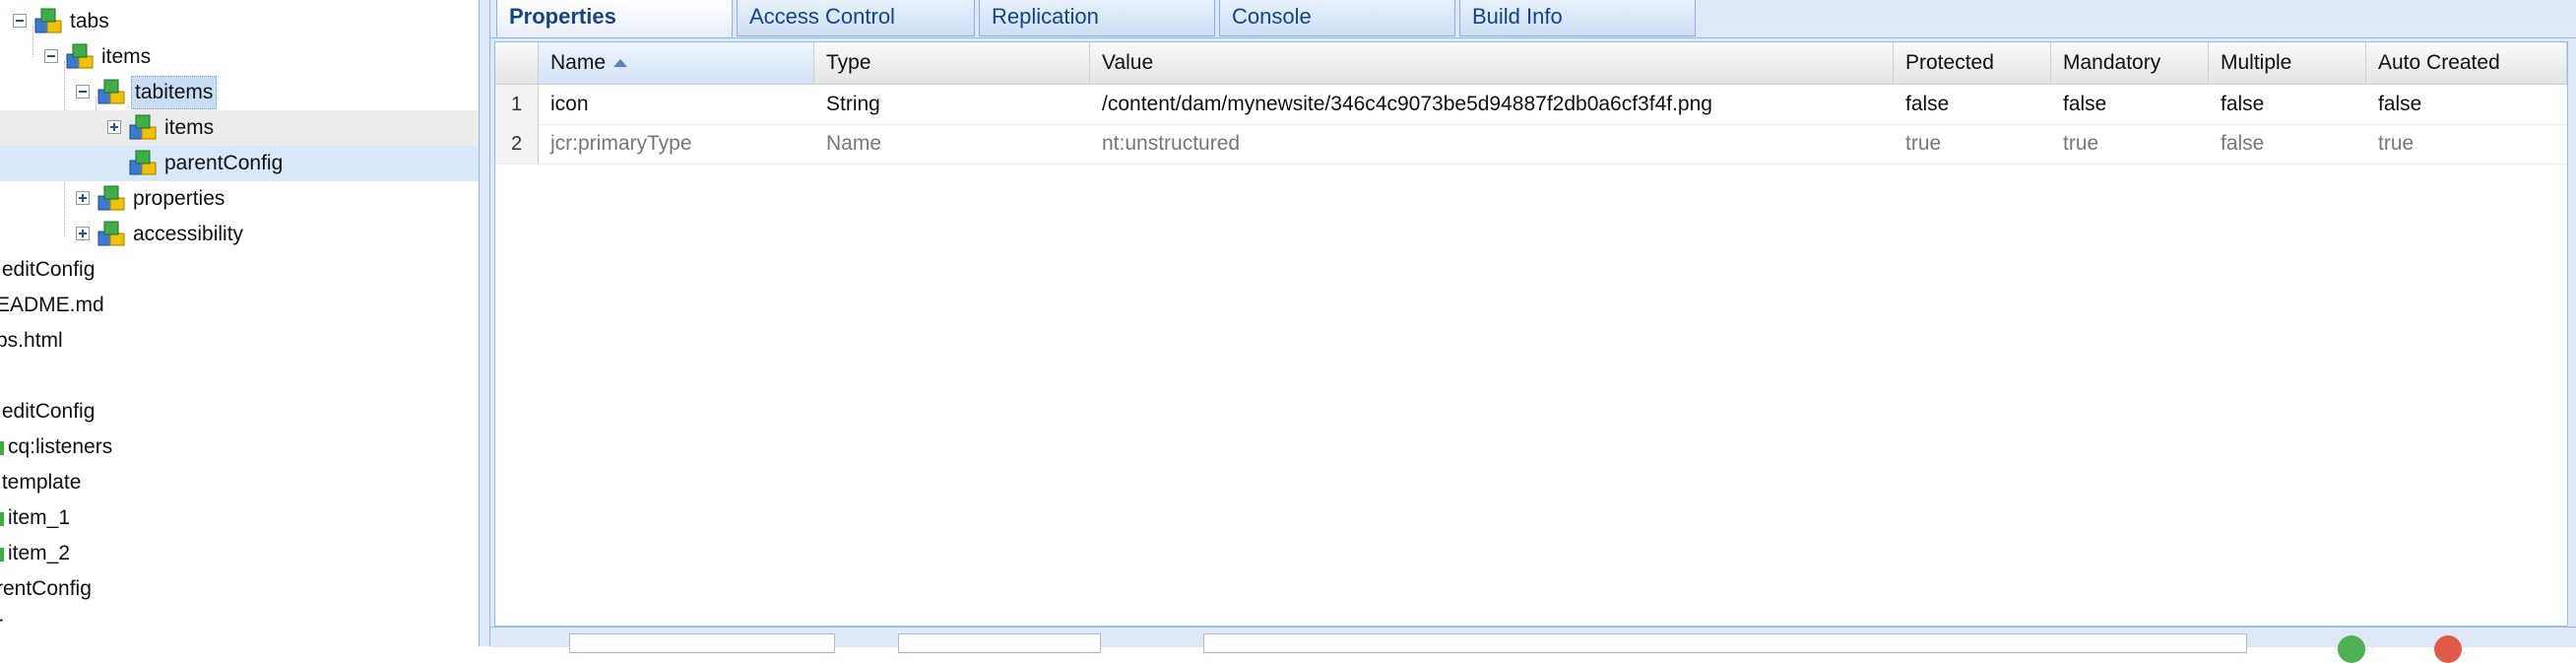 The width and height of the screenshot is (2576, 663). What do you see at coordinates (239, 341) in the screenshot?
I see `tree-node-tabs-html: bs.html` at bounding box center [239, 341].